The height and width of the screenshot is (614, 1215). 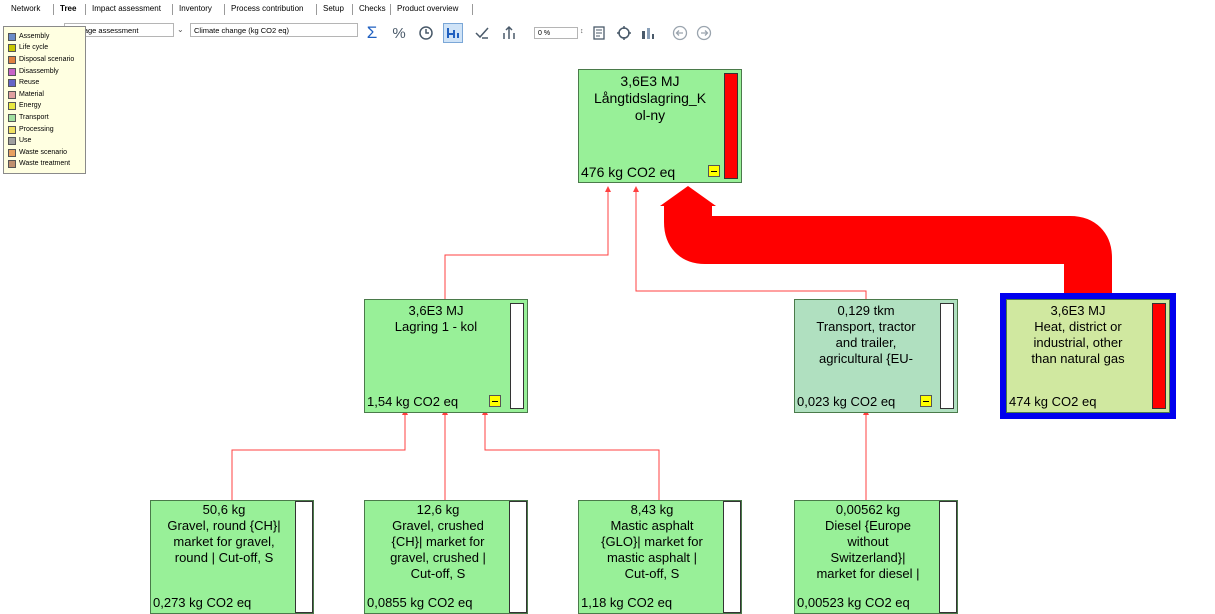 I want to click on node-impact: 476 kg CO2 eq, so click(x=628, y=172).